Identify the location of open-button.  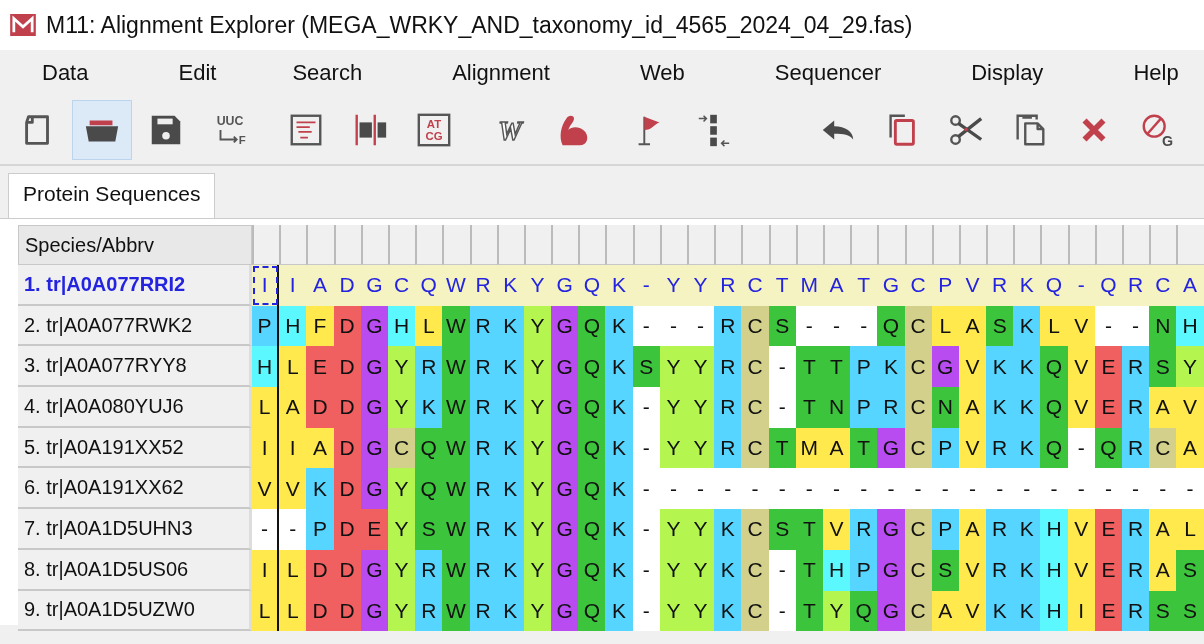
(102, 130).